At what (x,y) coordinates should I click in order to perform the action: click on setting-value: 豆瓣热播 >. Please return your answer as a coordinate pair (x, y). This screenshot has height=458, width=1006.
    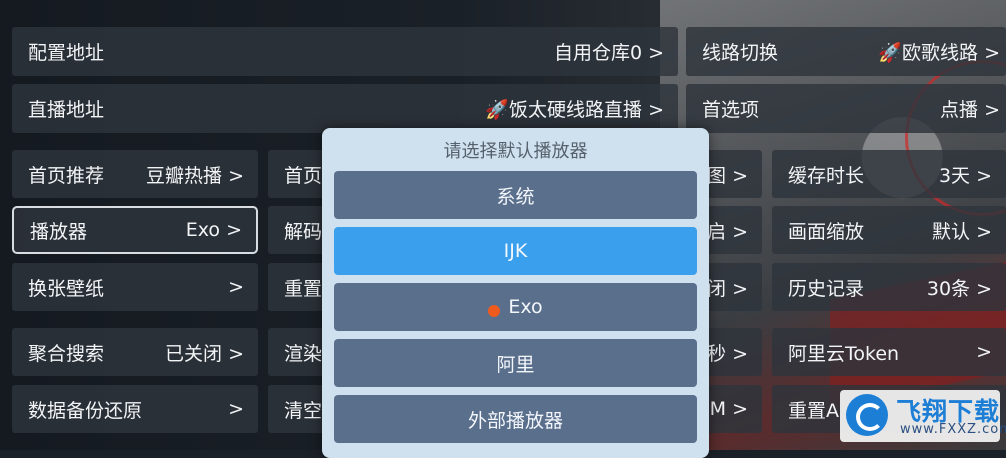
    Looking at the image, I should click on (195, 175).